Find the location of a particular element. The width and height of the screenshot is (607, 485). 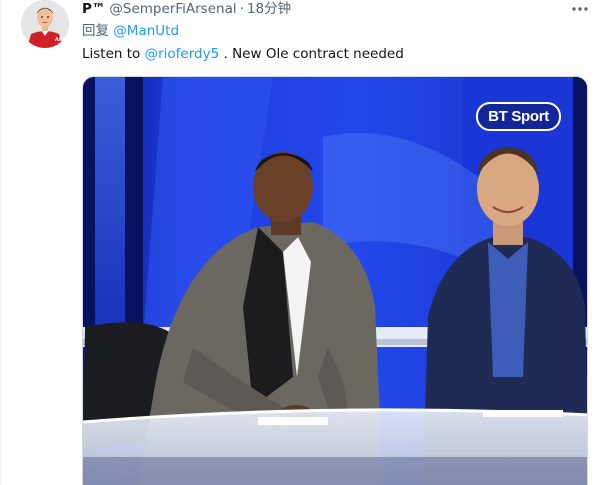

tweet-timestamp: 18分钟 is located at coordinates (269, 9).